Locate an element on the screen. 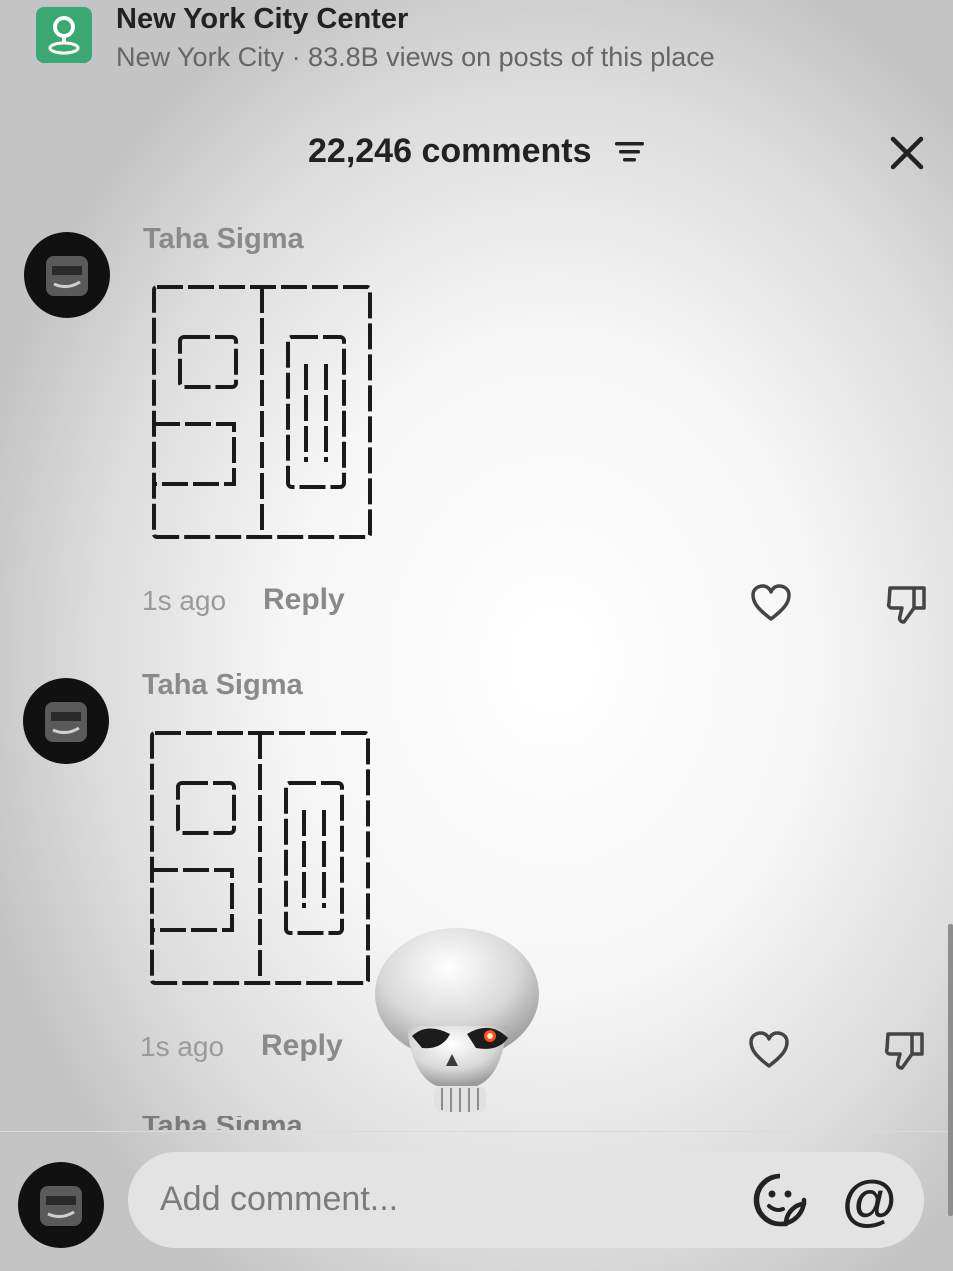  location-pin-icon is located at coordinates (64, 35).